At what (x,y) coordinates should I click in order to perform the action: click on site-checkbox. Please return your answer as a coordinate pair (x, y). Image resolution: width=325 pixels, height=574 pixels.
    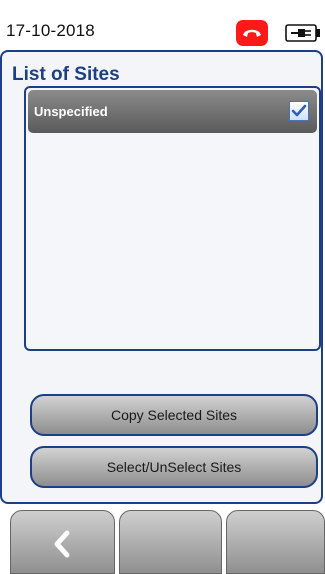
    Looking at the image, I should click on (299, 111).